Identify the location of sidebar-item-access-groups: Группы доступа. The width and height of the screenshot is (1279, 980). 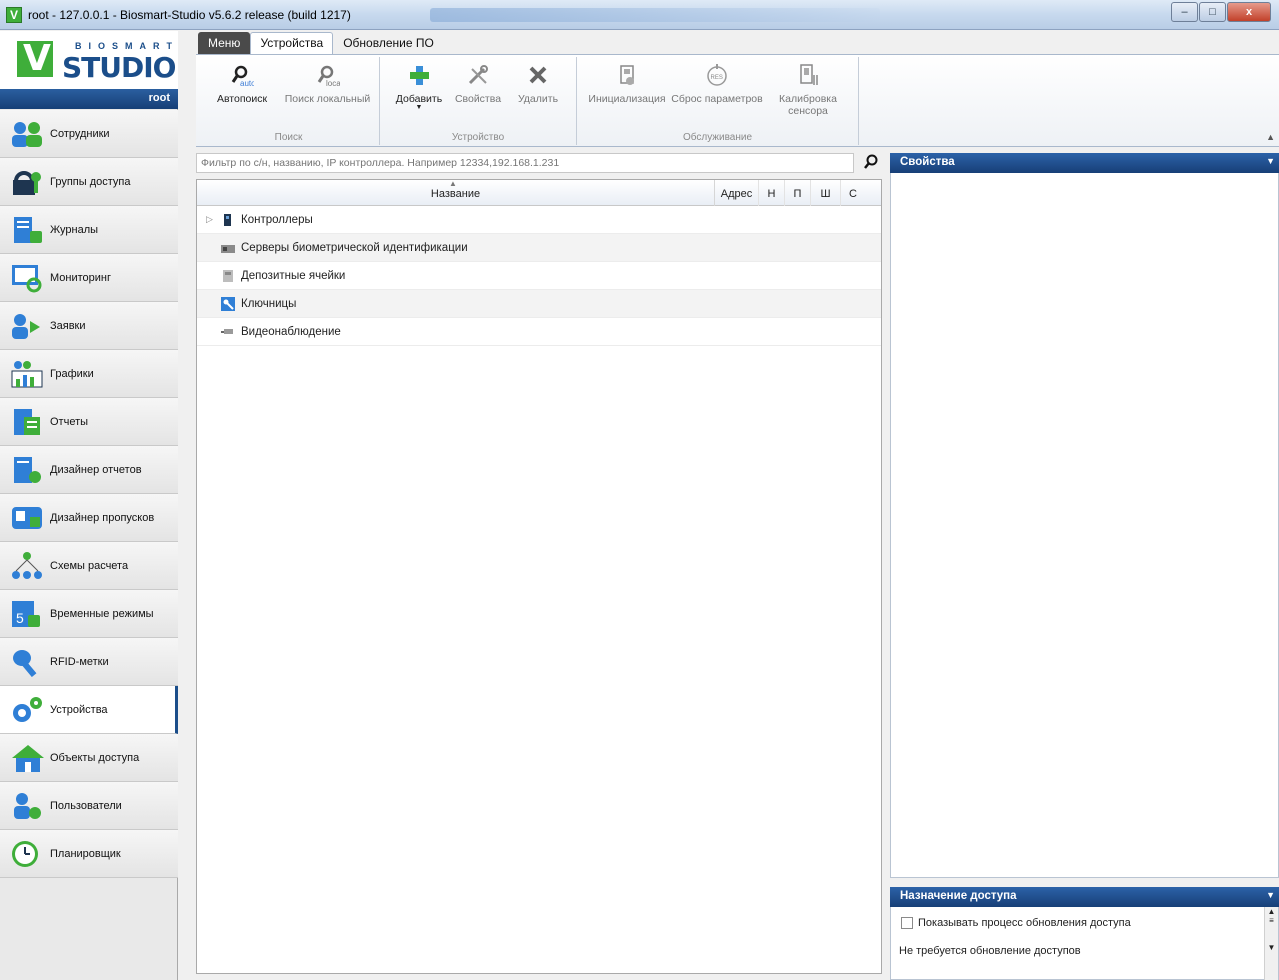
(89, 182).